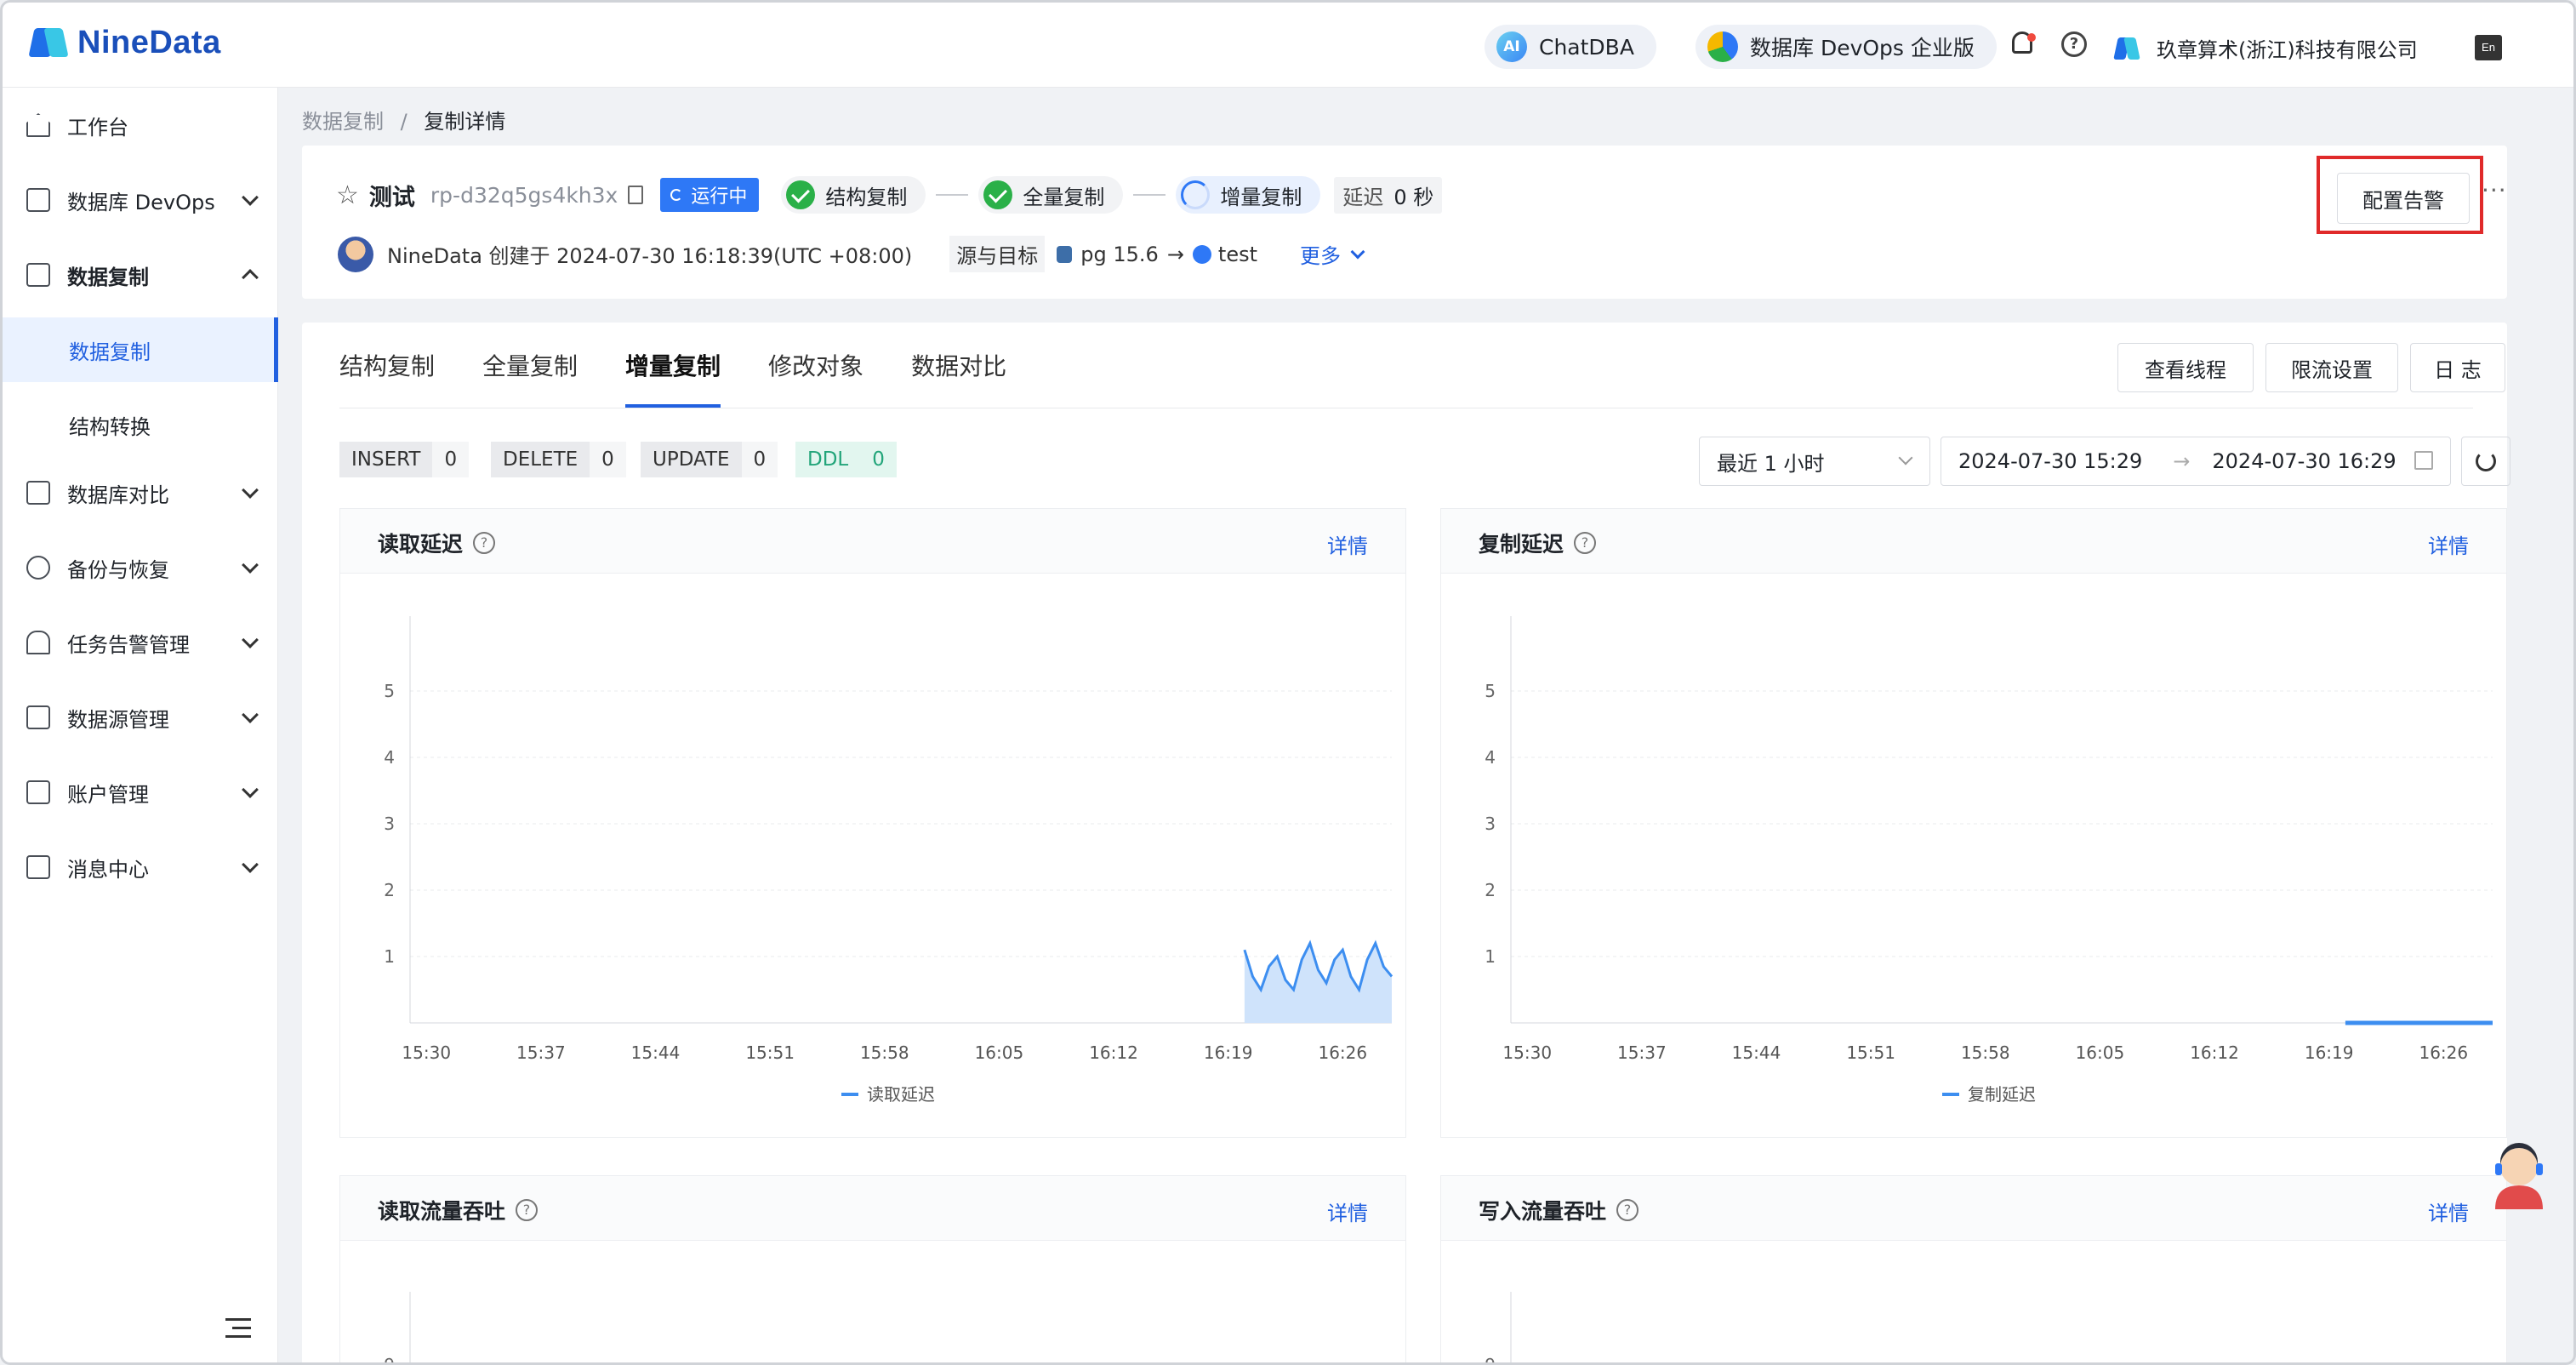 The width and height of the screenshot is (2576, 1365). I want to click on collapse-sidebar-icon, so click(238, 1328).